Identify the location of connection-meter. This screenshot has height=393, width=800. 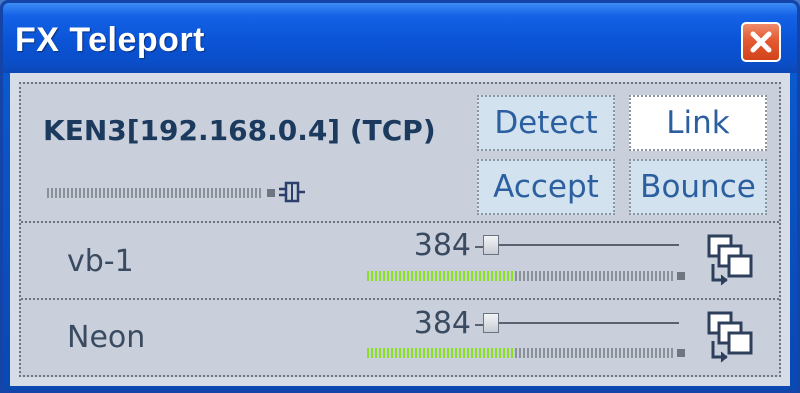
(154, 193).